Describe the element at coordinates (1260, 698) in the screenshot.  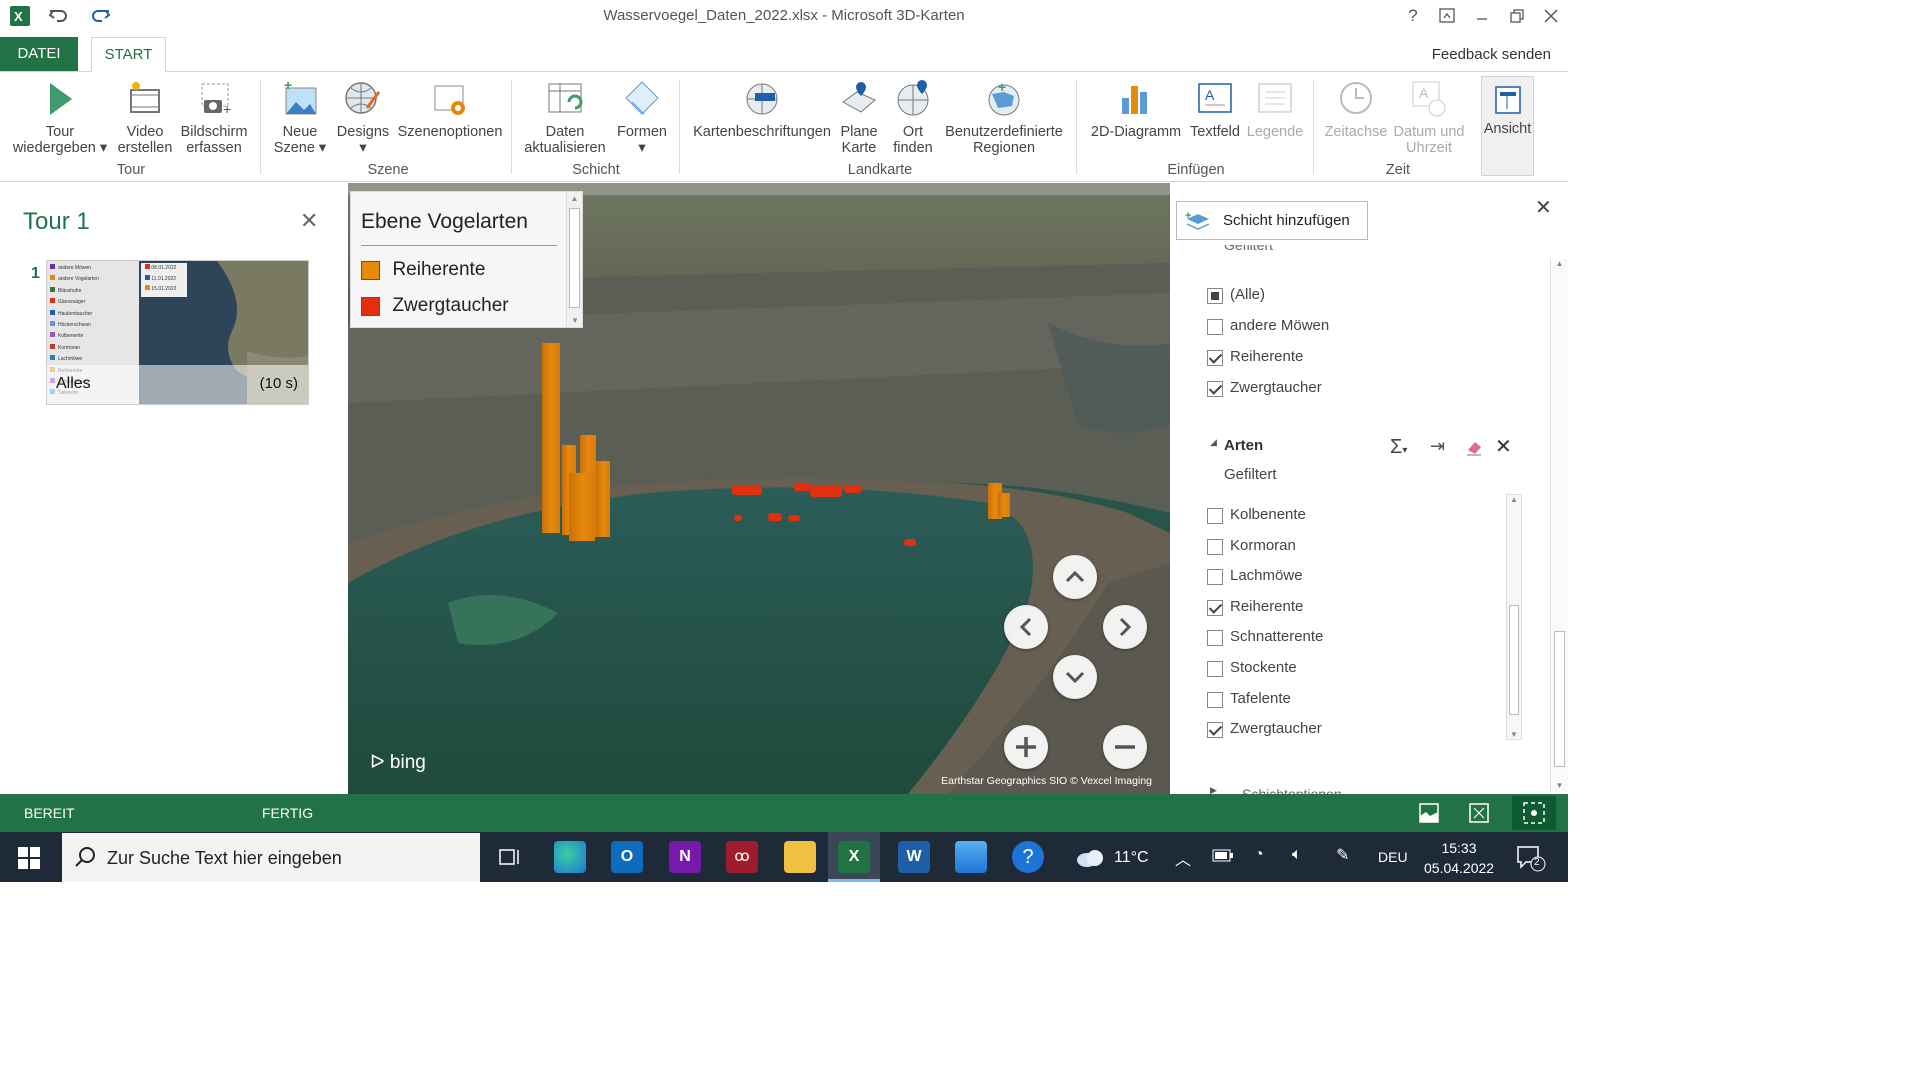
I see `filter-checkbox-label: Tafelente` at that location.